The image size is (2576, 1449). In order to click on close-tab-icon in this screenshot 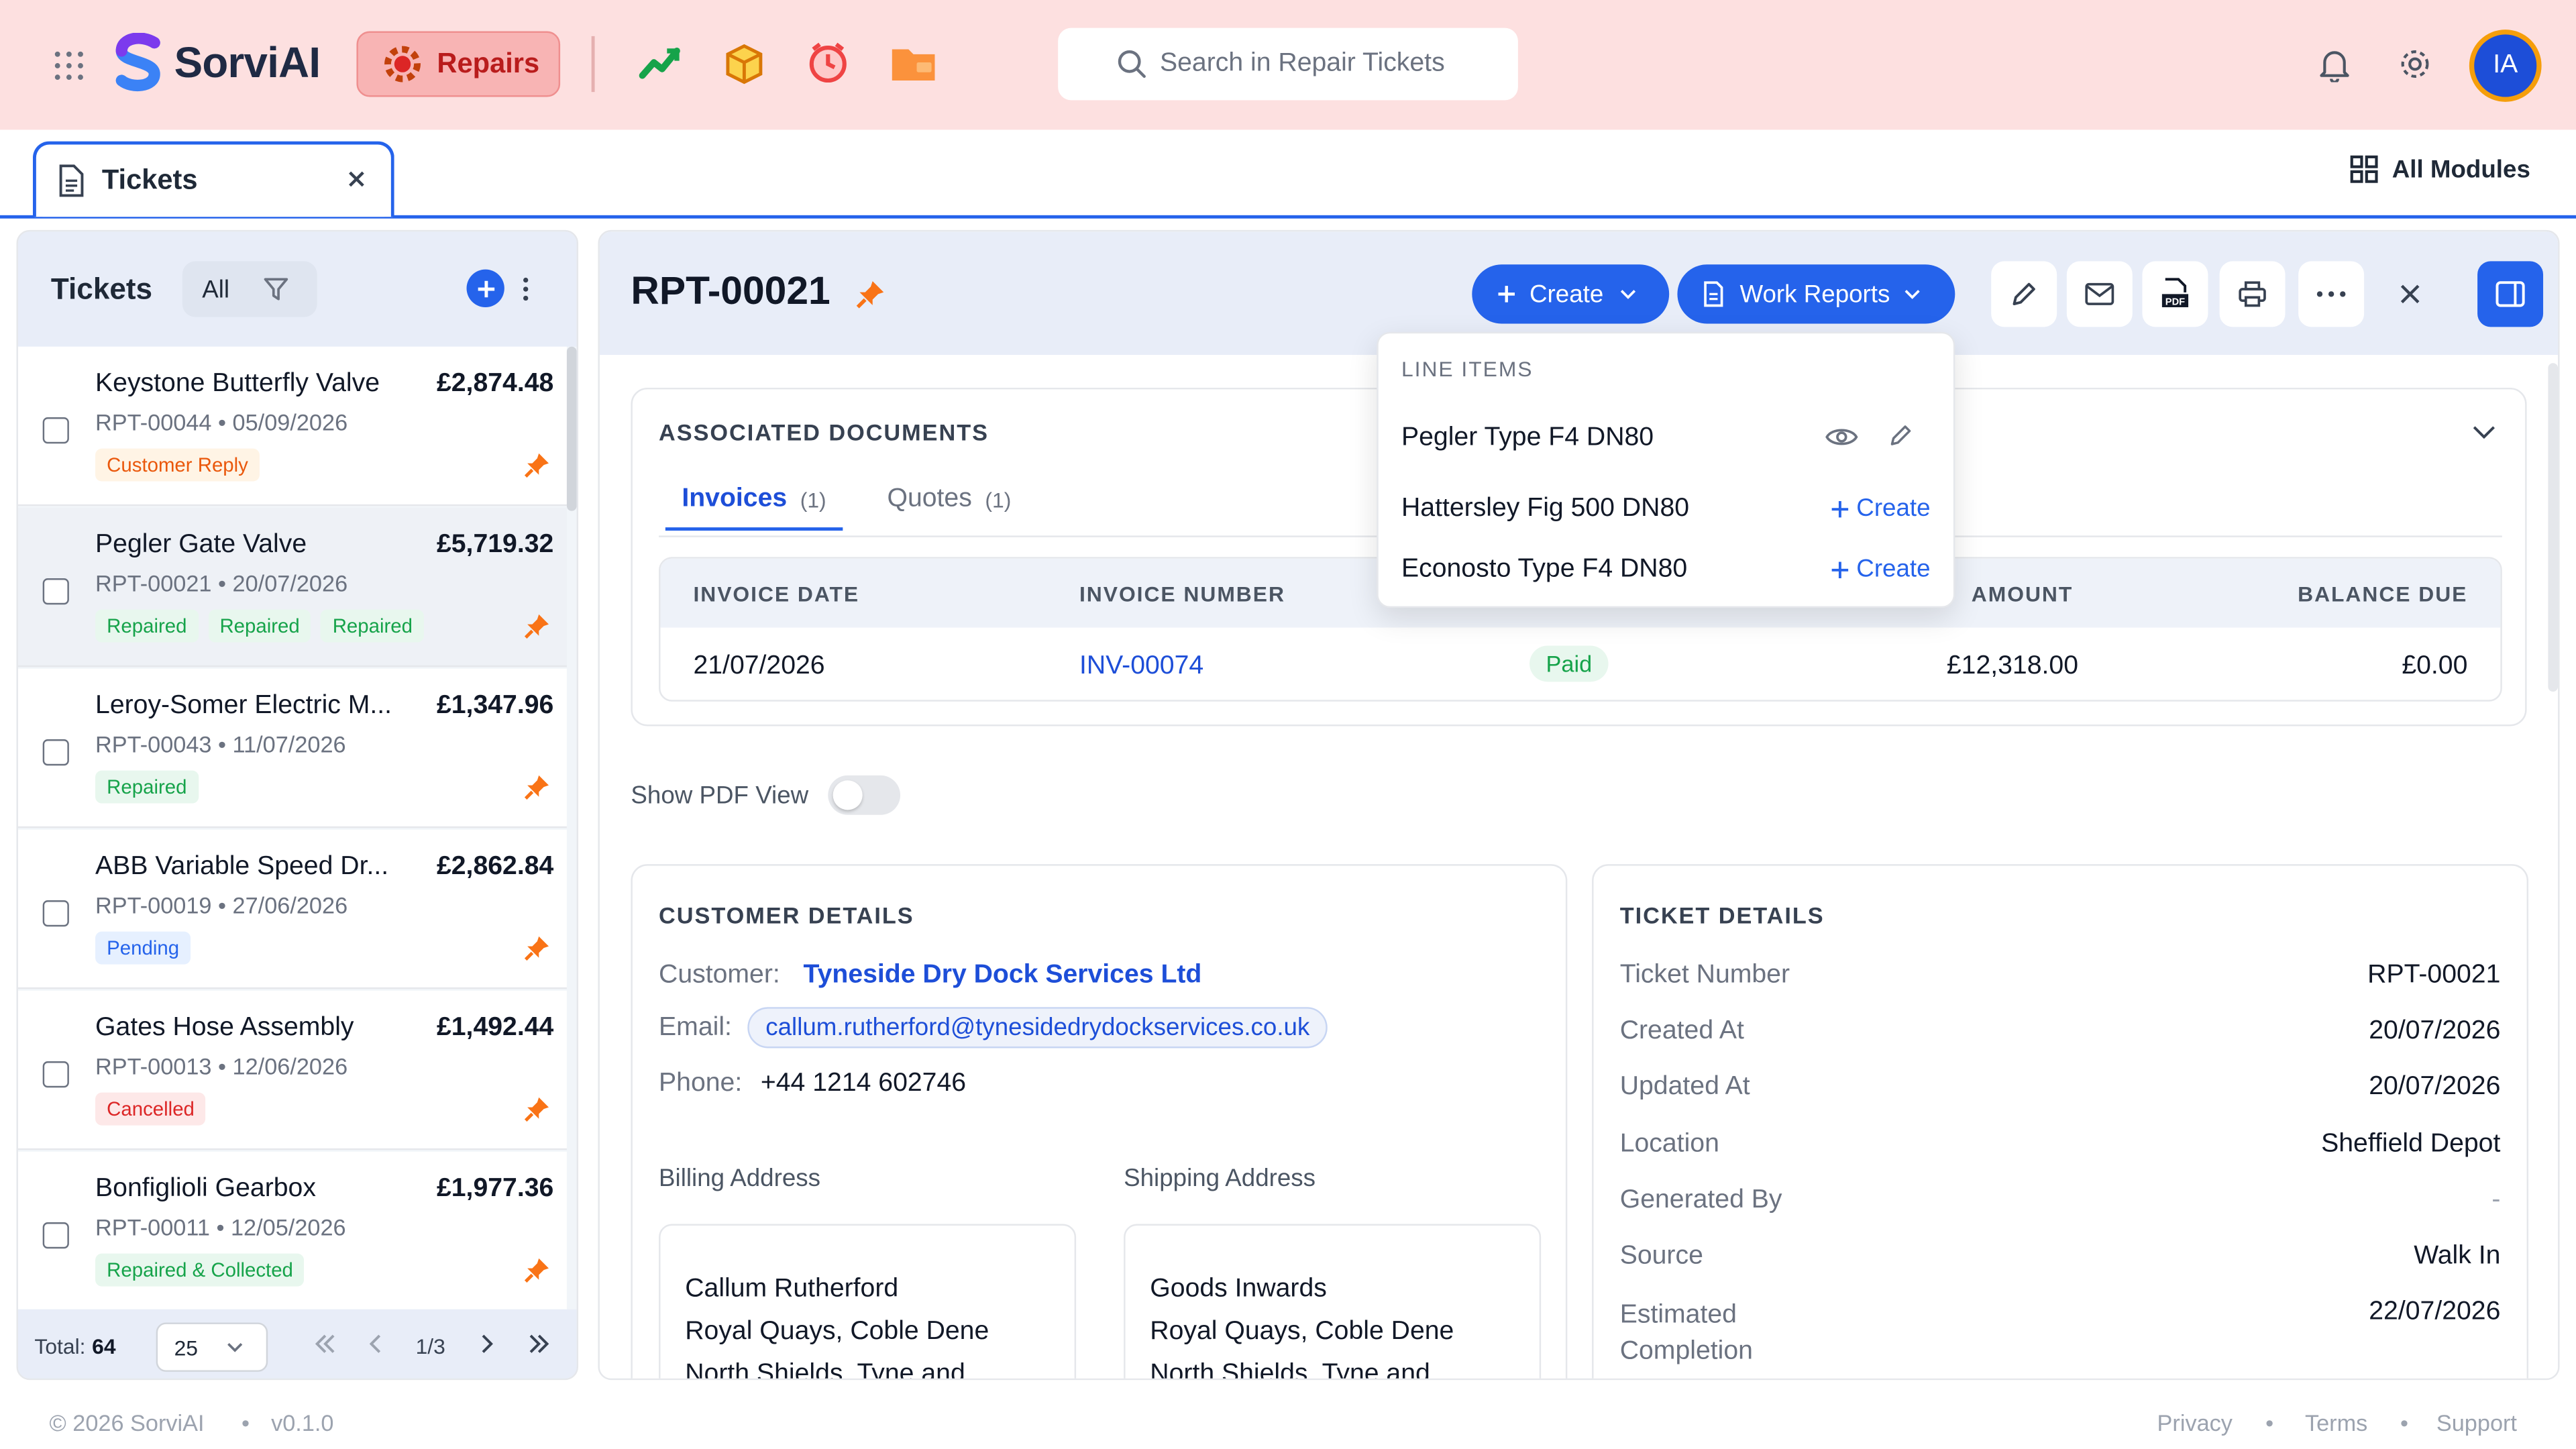, I will do `click(356, 179)`.